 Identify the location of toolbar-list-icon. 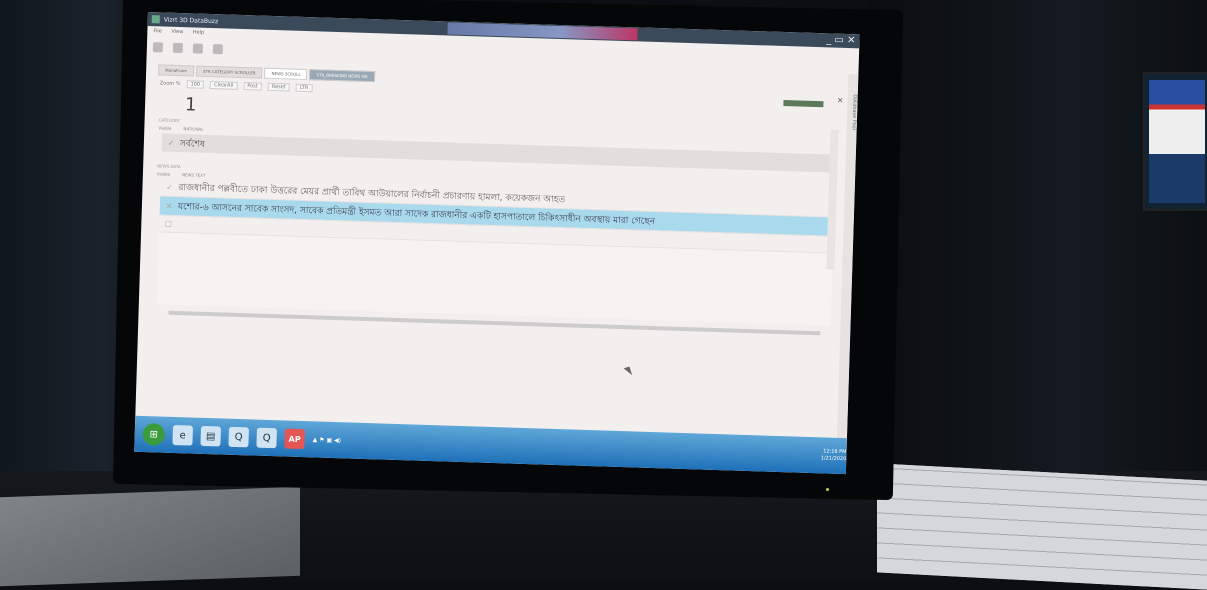
(178, 48).